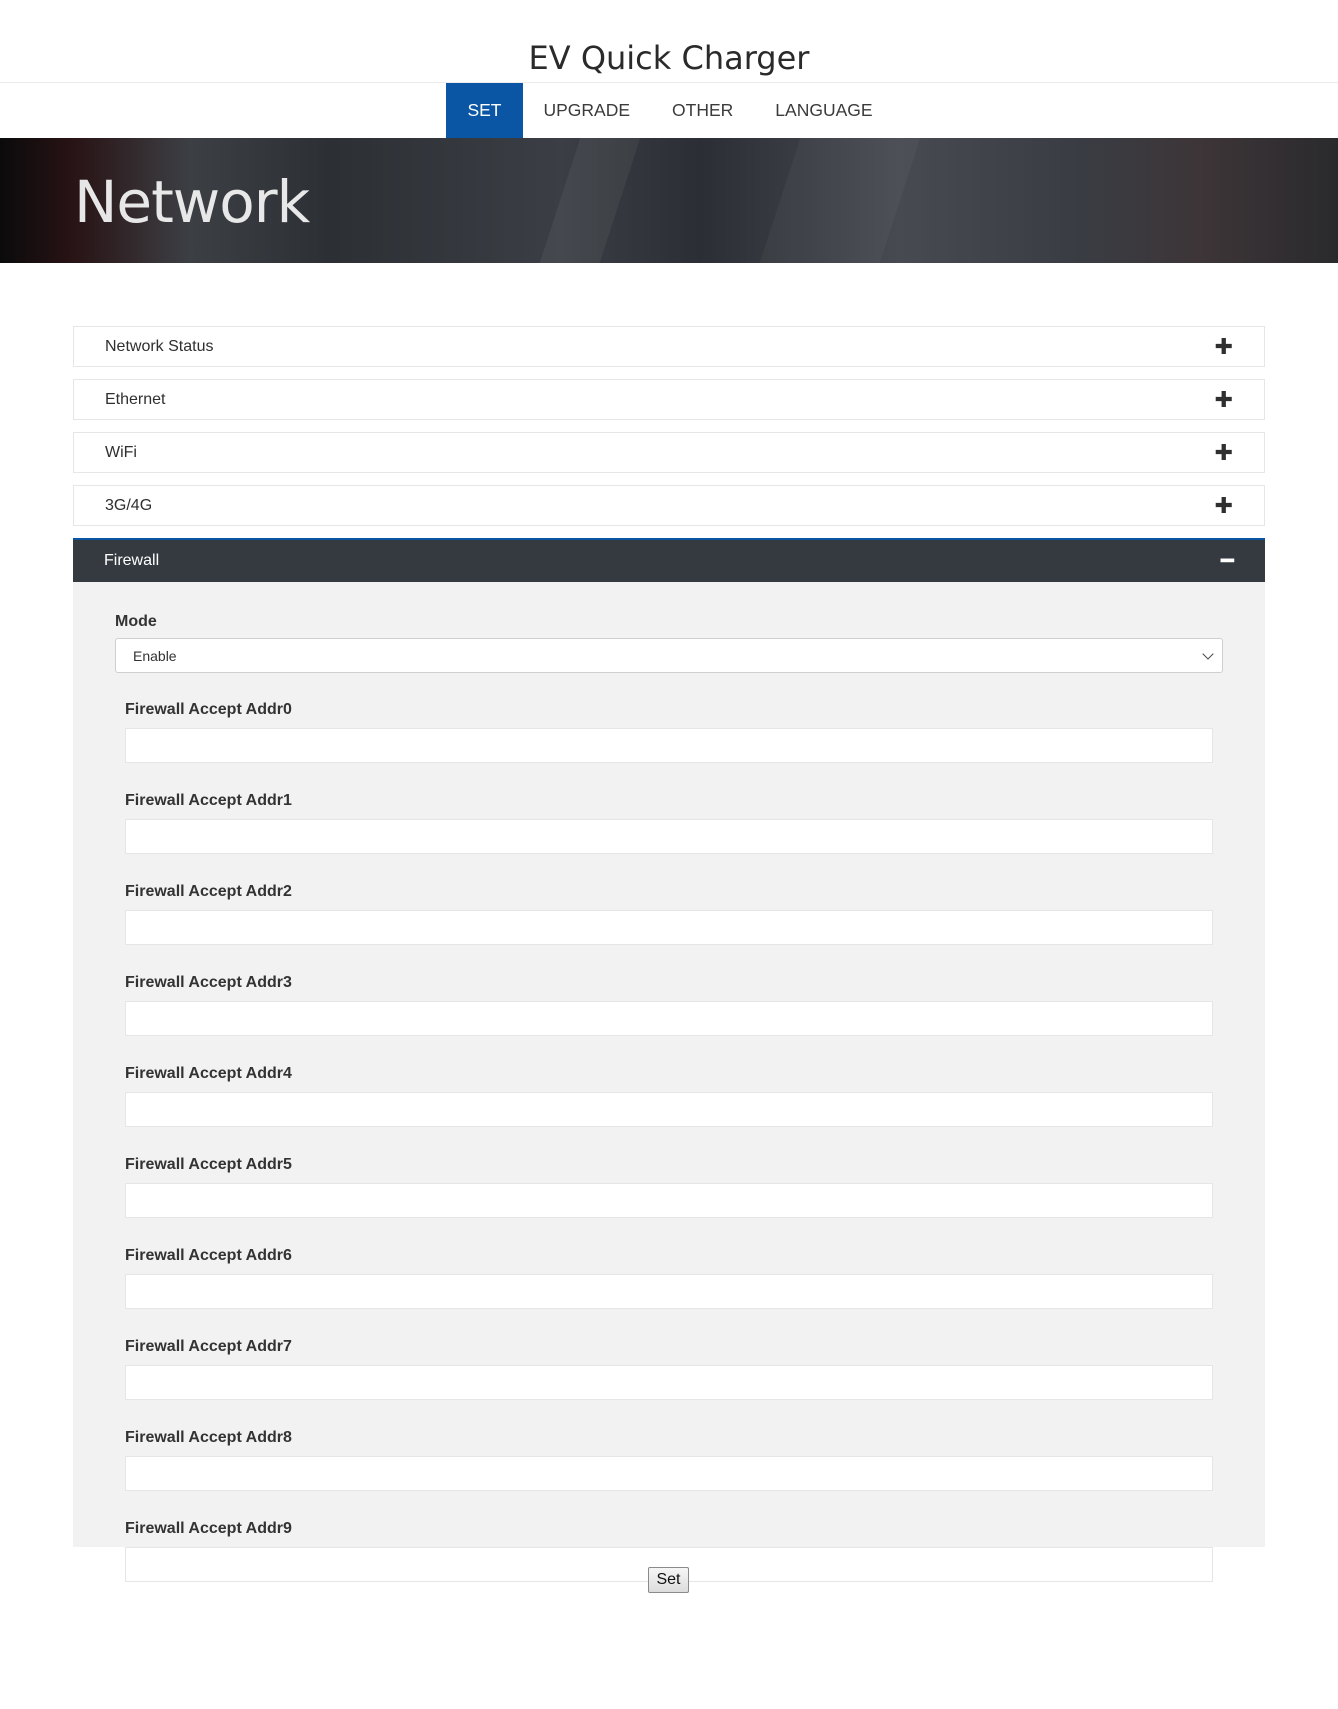 The height and width of the screenshot is (1709, 1338). Describe the element at coordinates (155, 655) in the screenshot. I see `mode-select-value: Enable` at that location.